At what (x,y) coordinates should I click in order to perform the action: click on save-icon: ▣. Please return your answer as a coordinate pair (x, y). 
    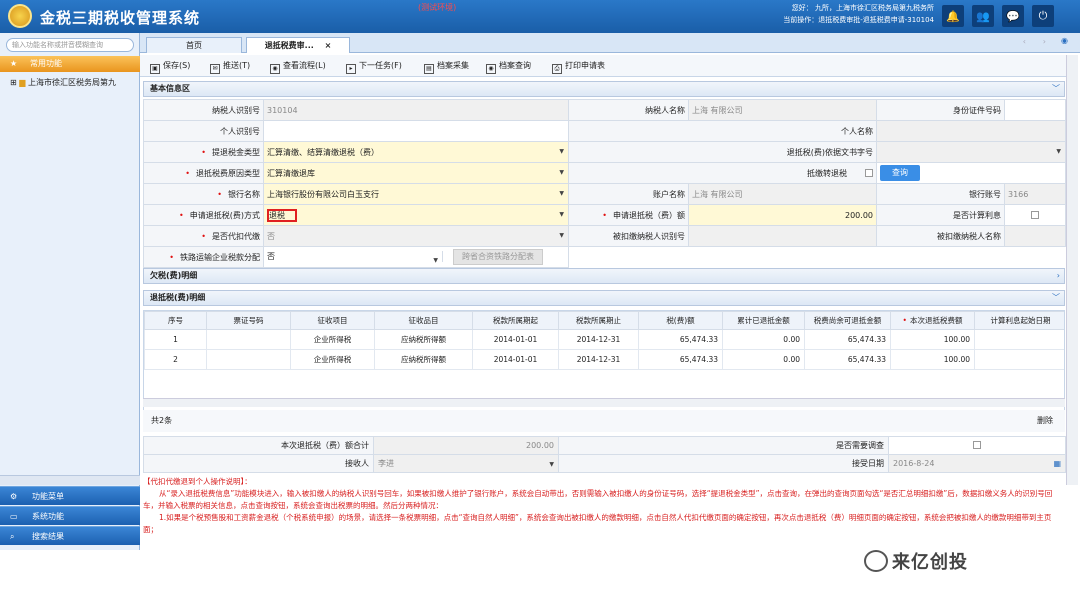
    Looking at the image, I should click on (155, 69).